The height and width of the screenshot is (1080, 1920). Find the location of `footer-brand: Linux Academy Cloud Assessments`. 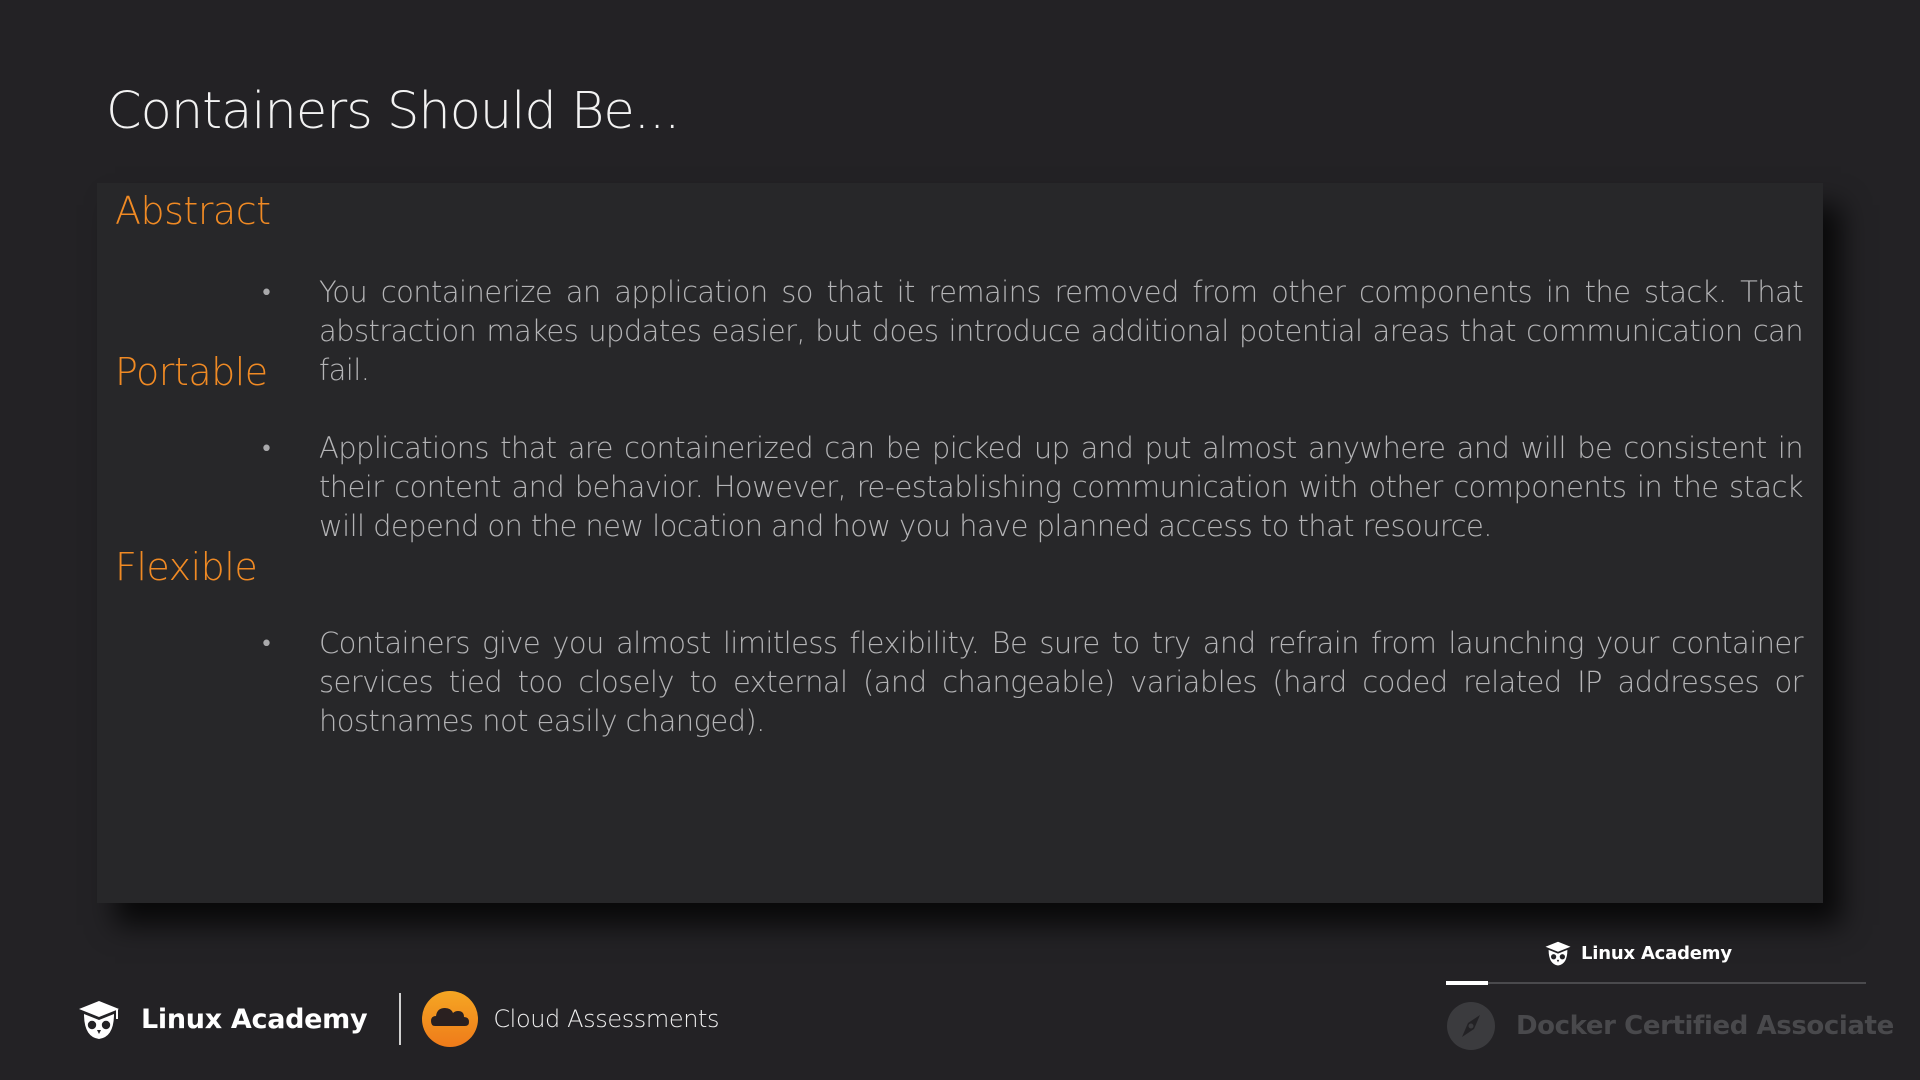

footer-brand: Linux Academy Cloud Assessments is located at coordinates (397, 1019).